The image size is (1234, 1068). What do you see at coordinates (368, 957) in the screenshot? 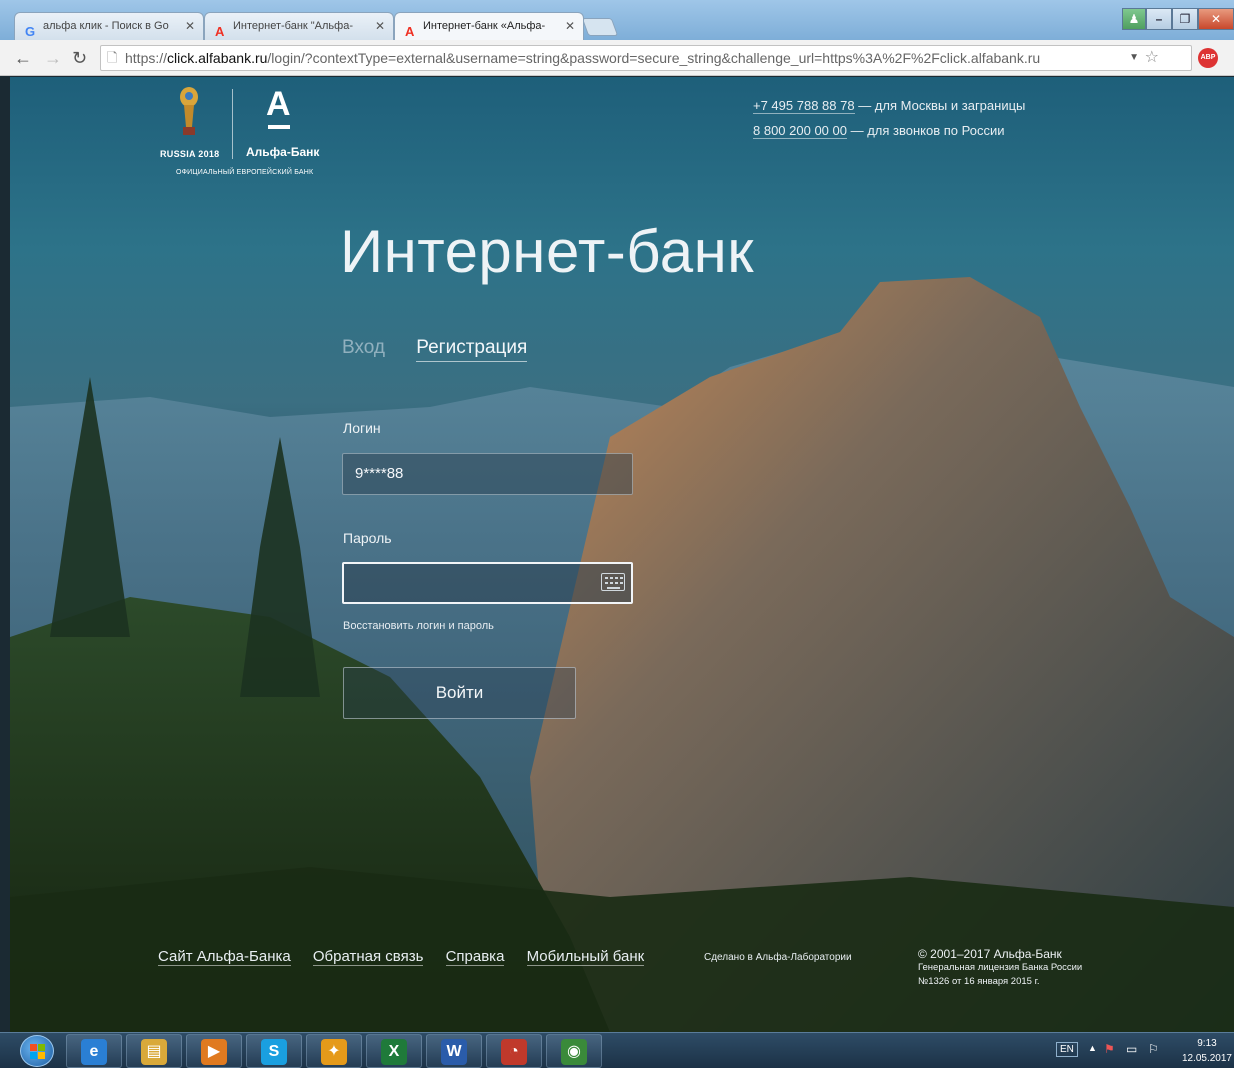
I see `footer-link-feedback: Обратная связь` at bounding box center [368, 957].